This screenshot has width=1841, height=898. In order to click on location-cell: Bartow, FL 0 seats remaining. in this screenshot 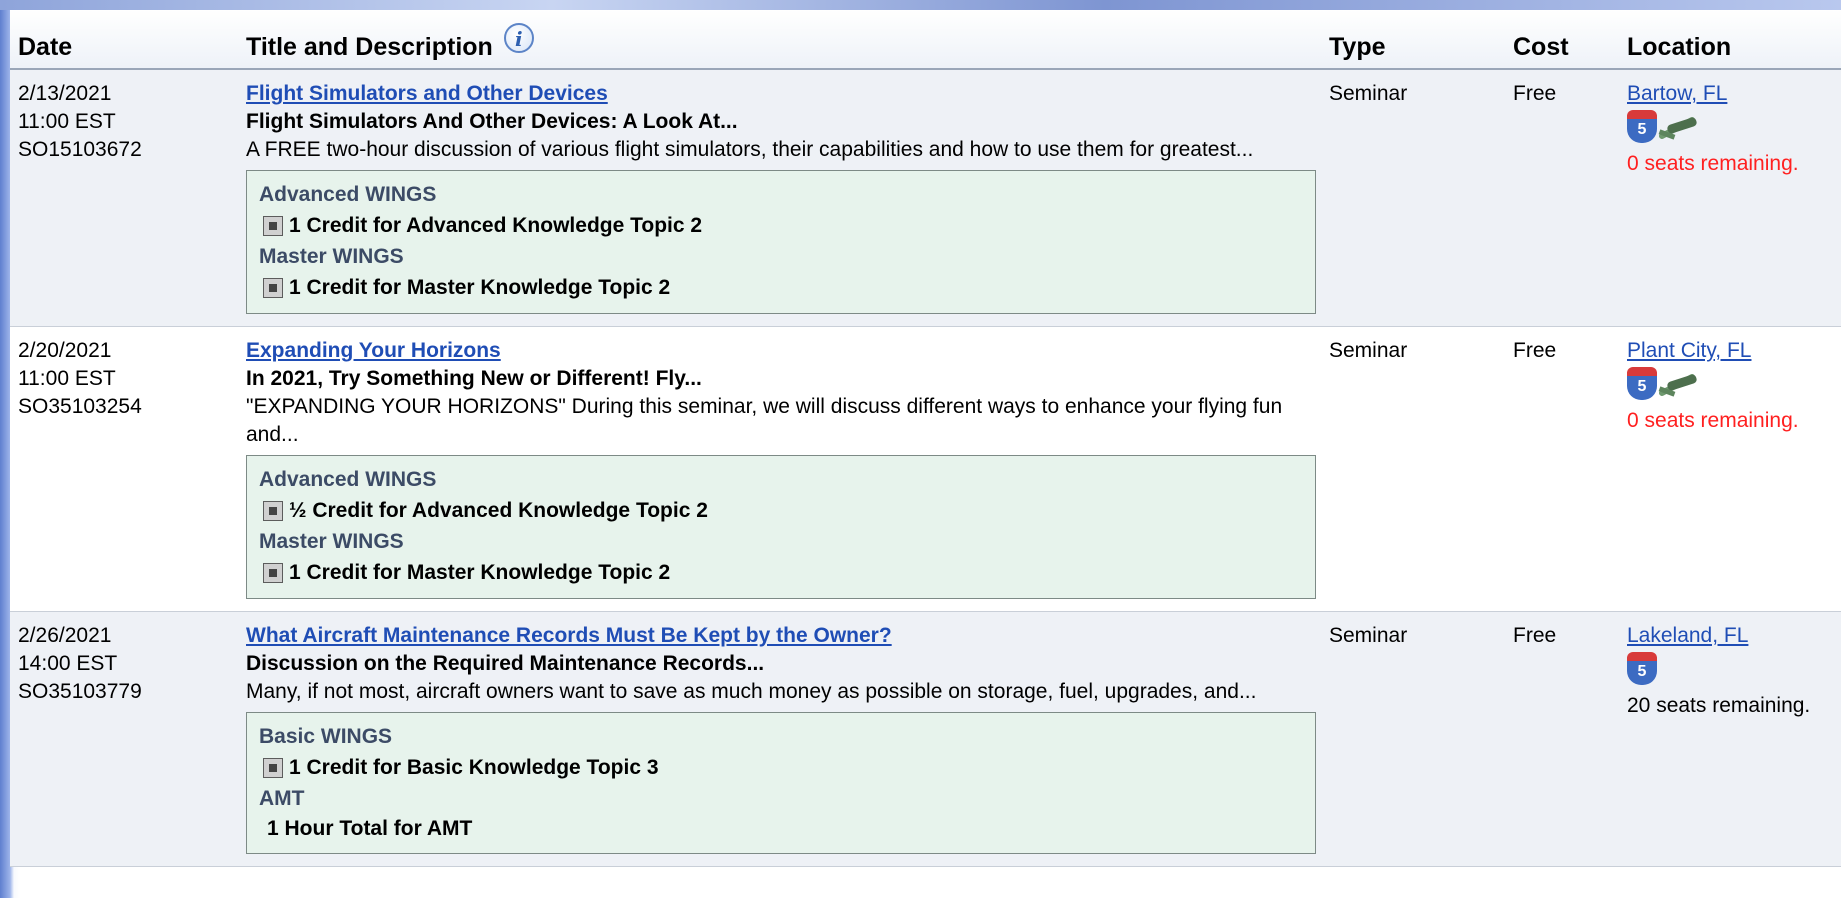, I will do `click(1730, 198)`.